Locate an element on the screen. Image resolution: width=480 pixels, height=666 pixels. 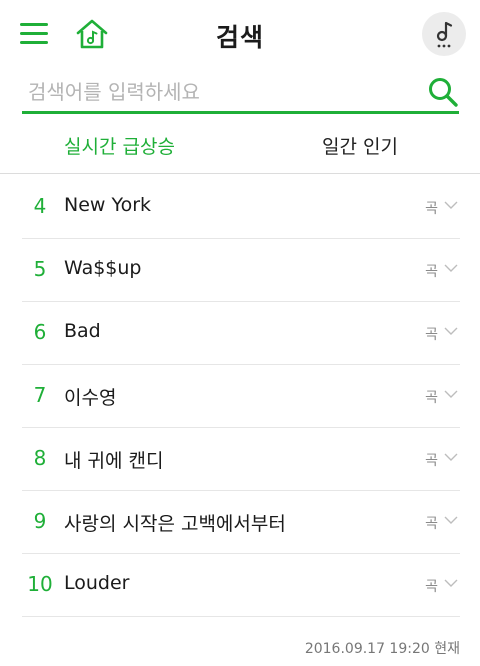
ranking-row: 9 사랑의 시작은 고백에서부터 곡 is located at coordinates (241, 522).